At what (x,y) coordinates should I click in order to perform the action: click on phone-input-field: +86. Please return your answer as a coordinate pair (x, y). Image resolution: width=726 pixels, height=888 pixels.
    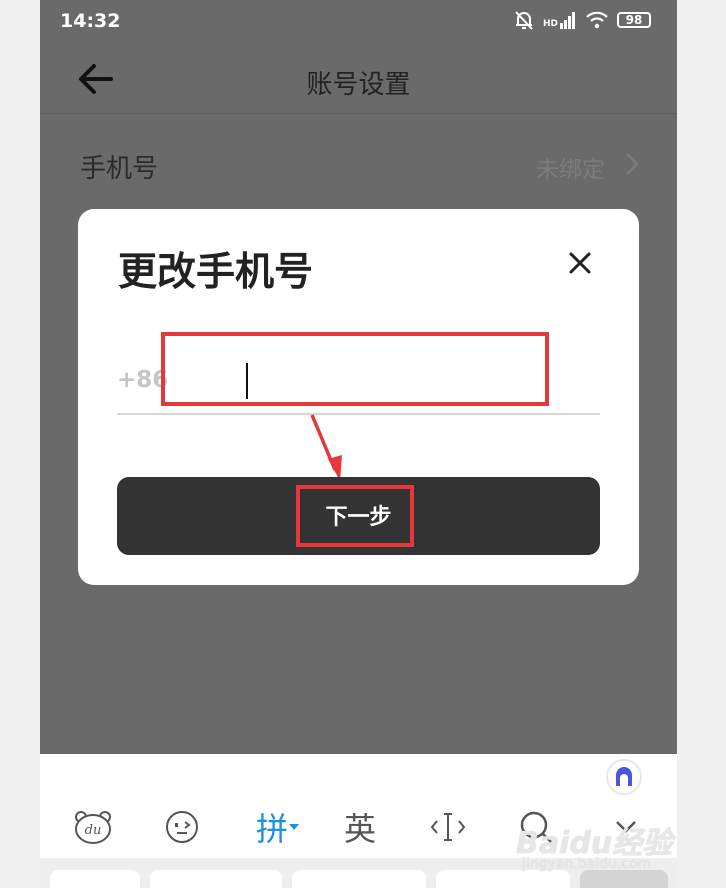
    Looking at the image, I should click on (358, 372).